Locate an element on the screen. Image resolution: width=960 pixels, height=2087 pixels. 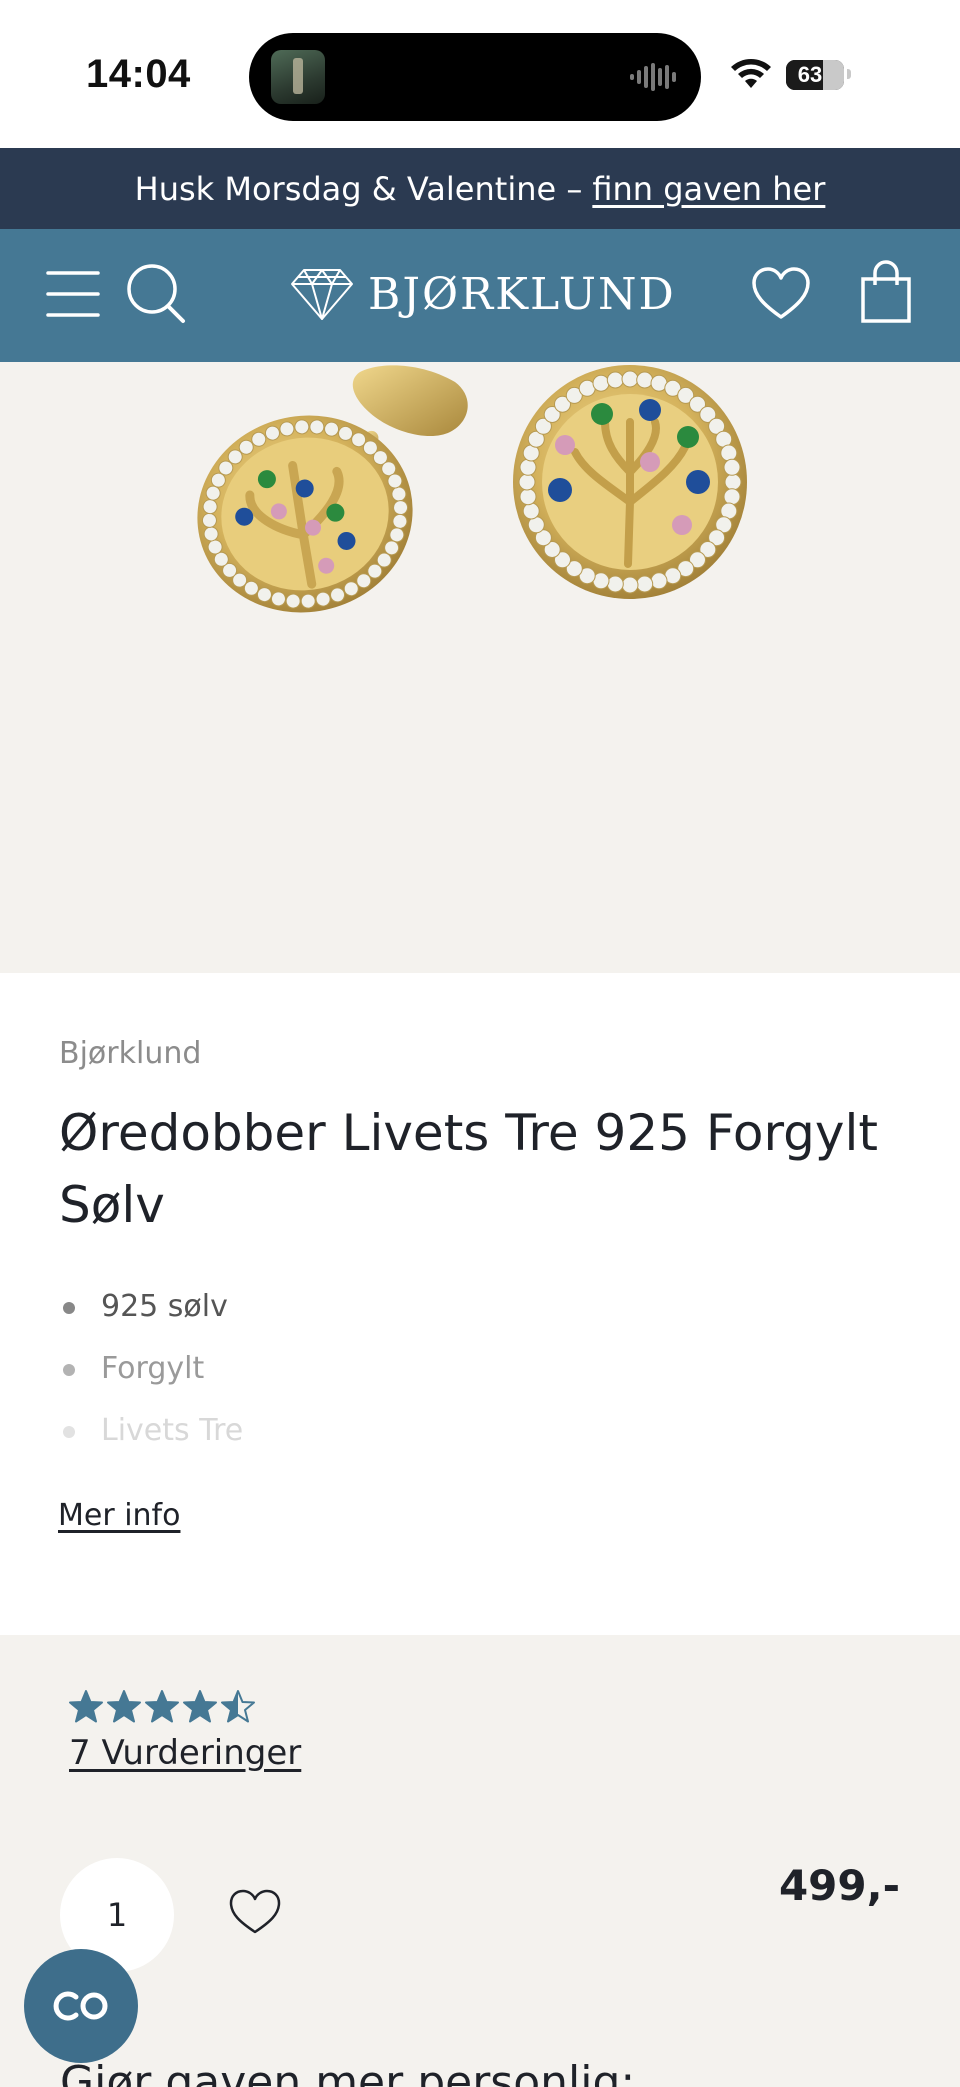
feature-item: 925 sølv is located at coordinates (151, 1316).